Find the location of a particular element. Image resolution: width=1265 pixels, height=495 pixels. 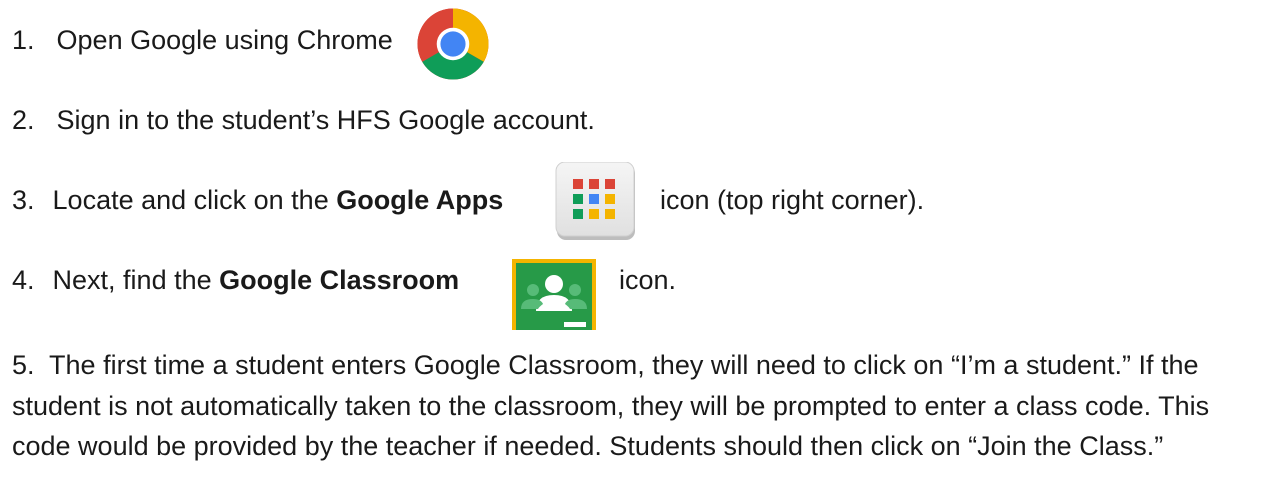

step-1: 1. Open Google using Chrome is located at coordinates (202, 40).